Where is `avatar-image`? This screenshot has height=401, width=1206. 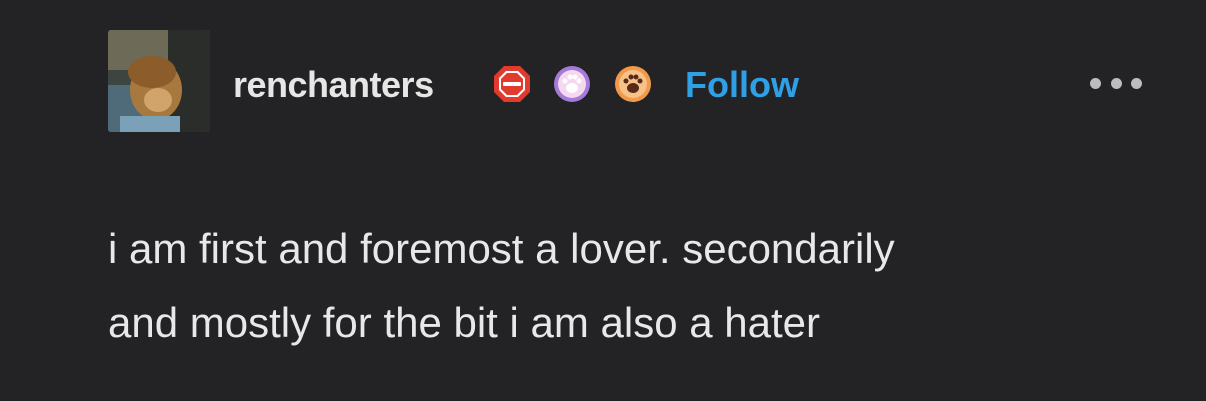
avatar-image is located at coordinates (159, 81).